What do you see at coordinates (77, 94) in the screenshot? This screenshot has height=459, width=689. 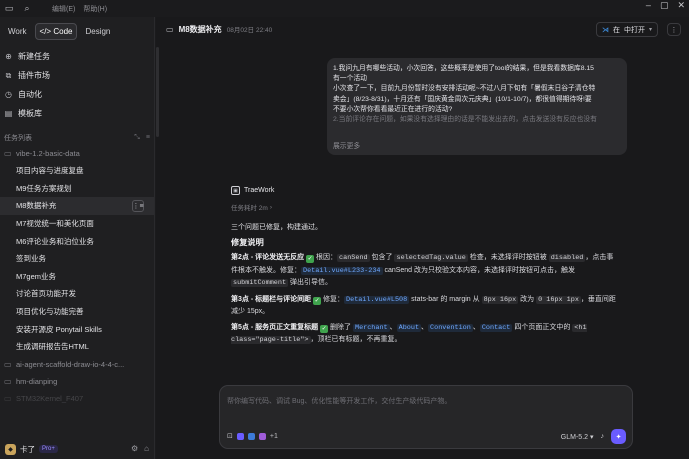 I see `nav-automation: ◷ 自动化` at bounding box center [77, 94].